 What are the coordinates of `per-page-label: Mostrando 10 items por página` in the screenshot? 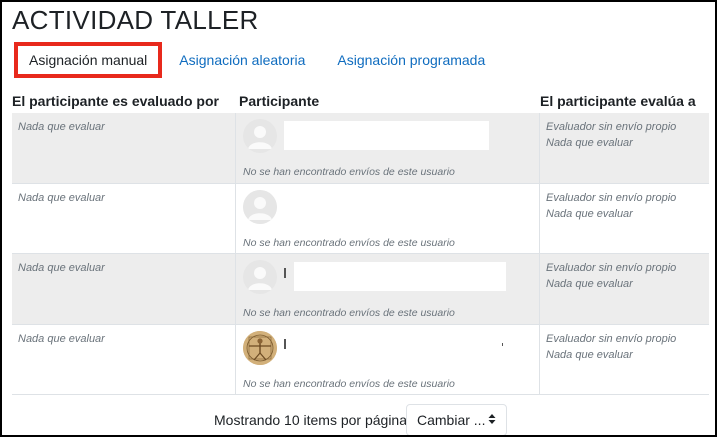 It's located at (310, 420).